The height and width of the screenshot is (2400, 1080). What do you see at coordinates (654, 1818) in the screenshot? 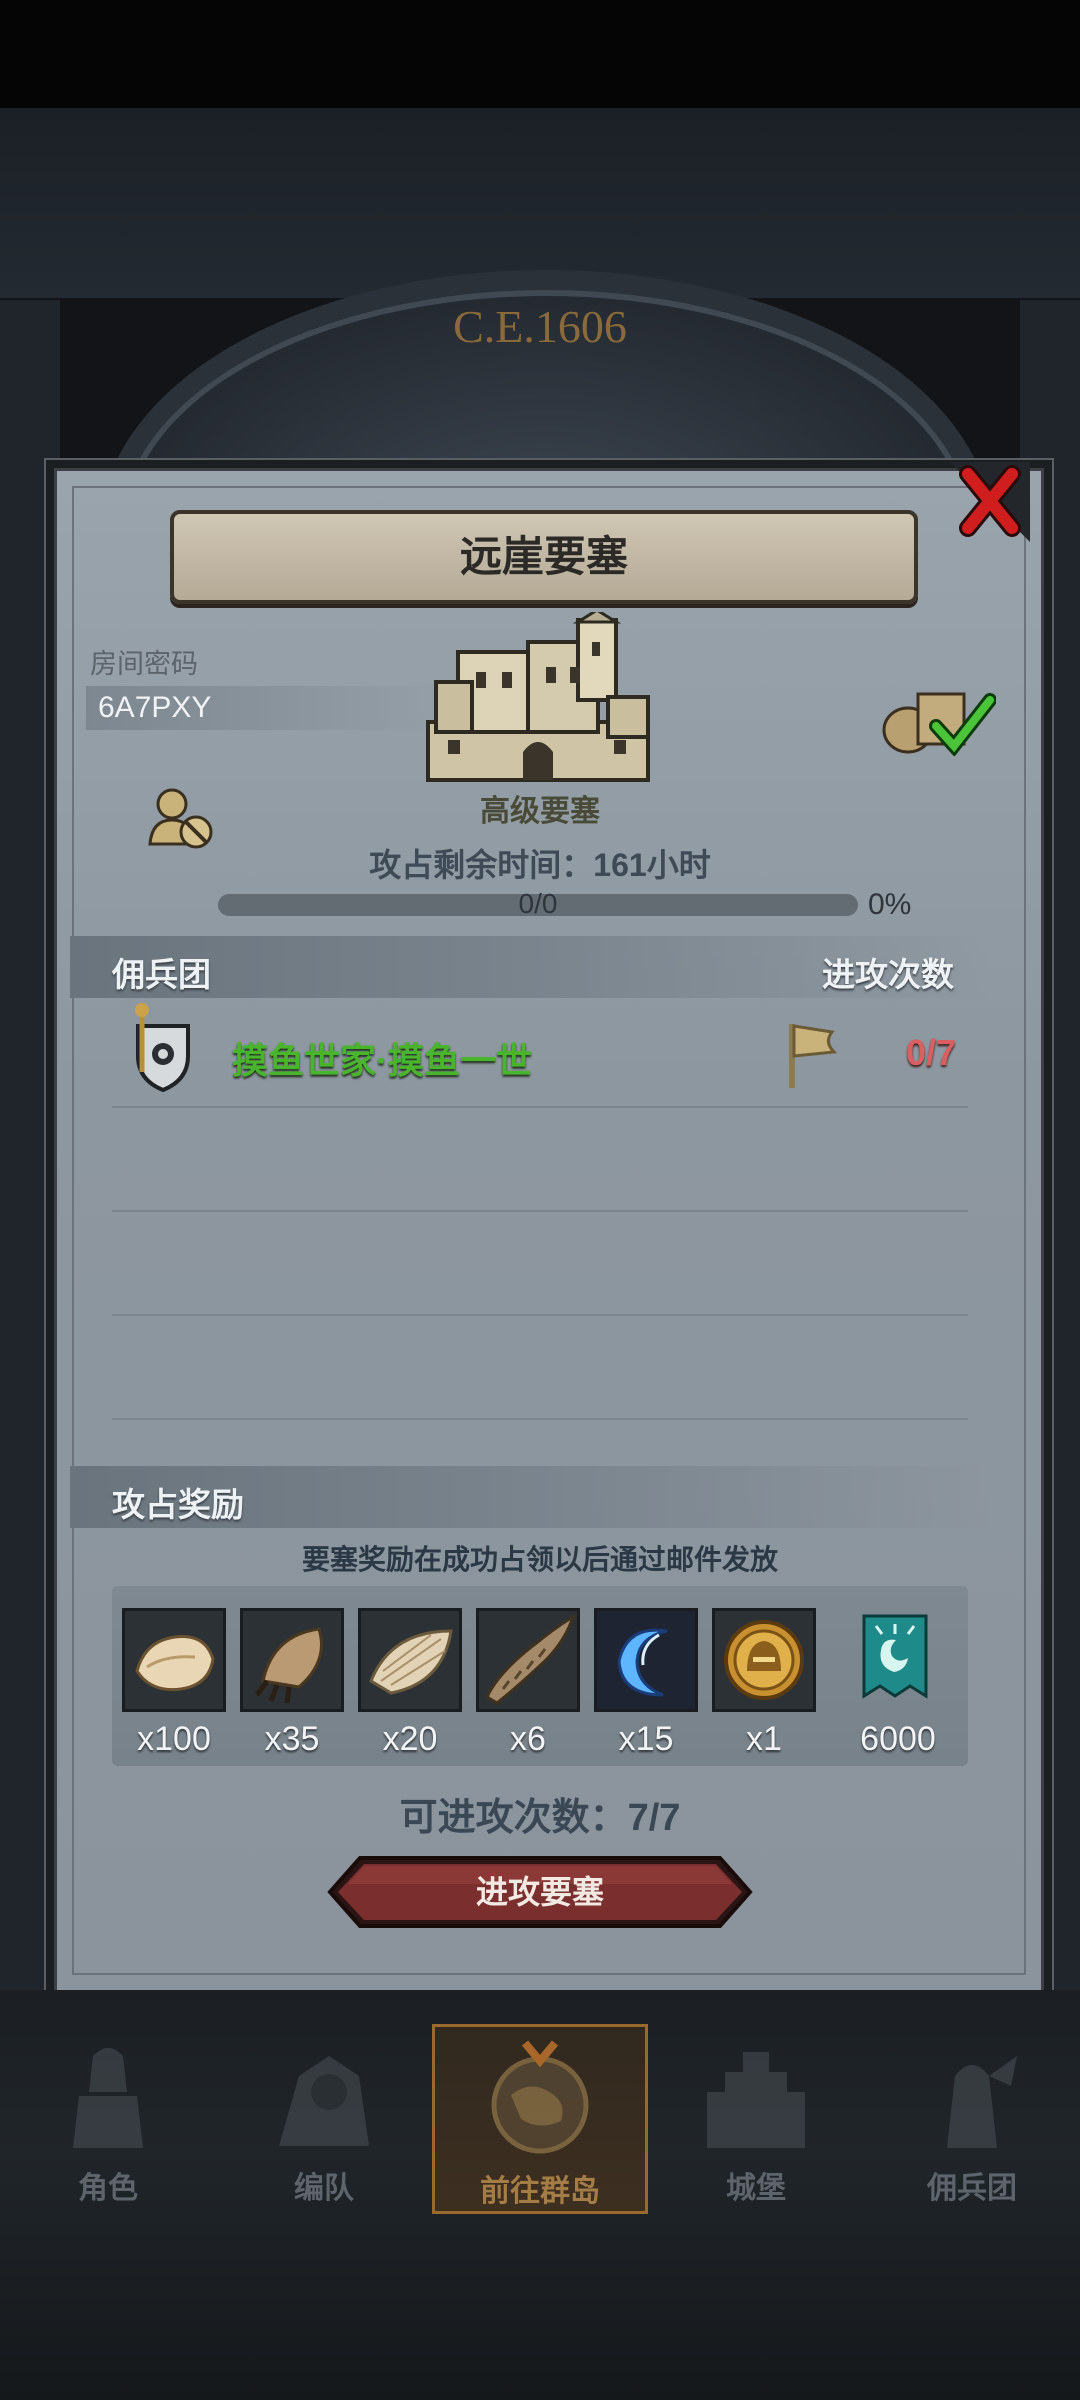
I see `remaining-attempts-value: 7/7` at bounding box center [654, 1818].